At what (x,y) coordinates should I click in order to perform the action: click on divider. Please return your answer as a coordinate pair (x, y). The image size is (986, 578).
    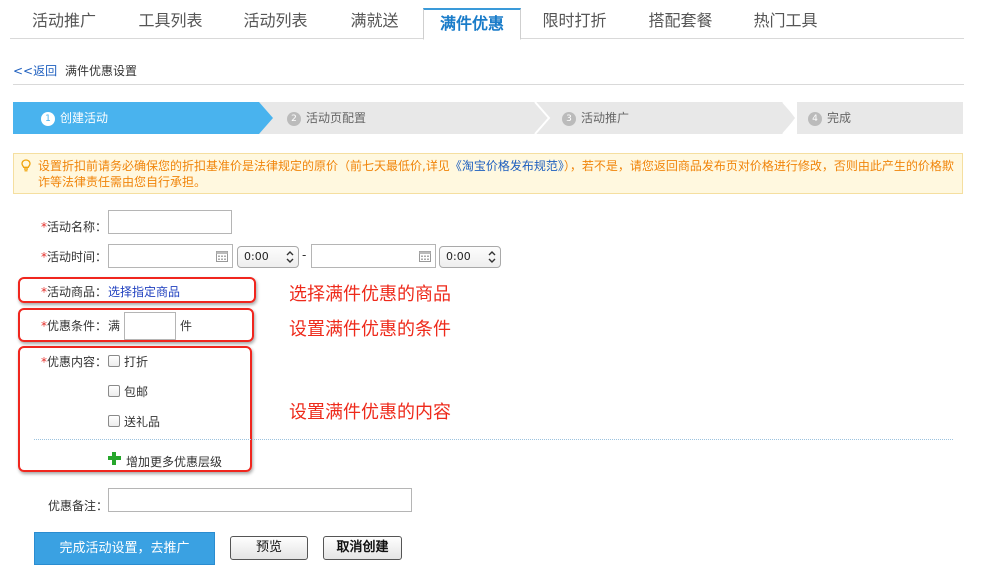
    Looking at the image, I should click on (488, 84).